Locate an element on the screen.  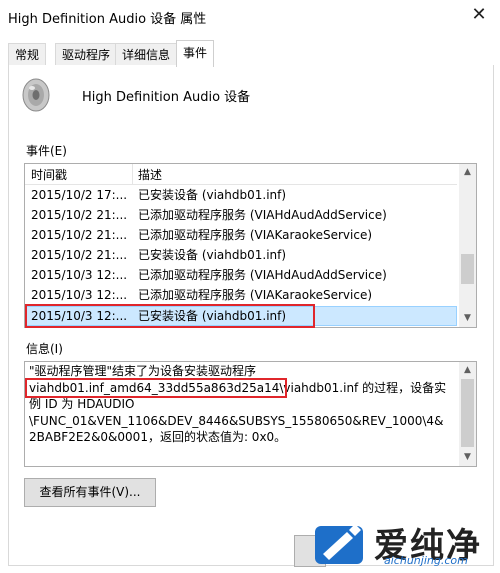
window-title: High Definition Audio 设备 属性 is located at coordinates (107, 19).